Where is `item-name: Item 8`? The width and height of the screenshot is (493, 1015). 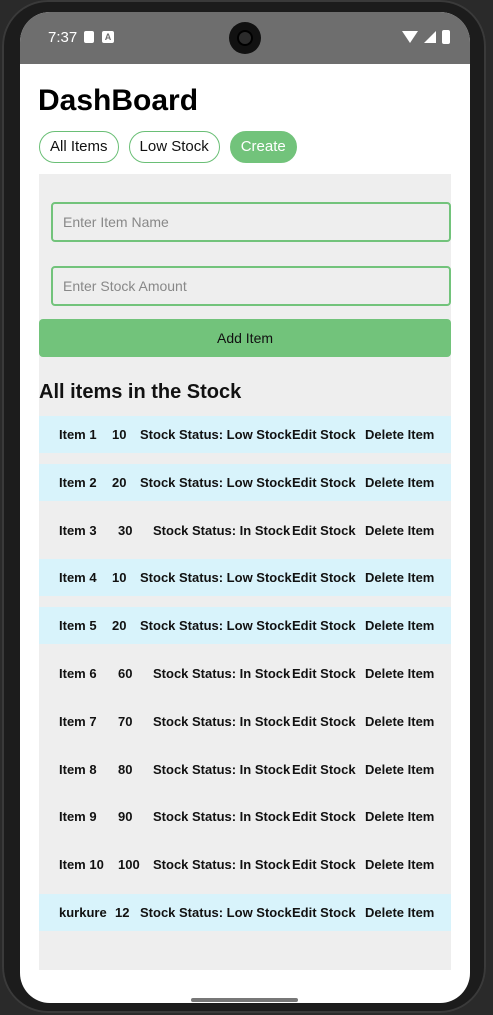
item-name: Item 8 is located at coordinates (78, 769).